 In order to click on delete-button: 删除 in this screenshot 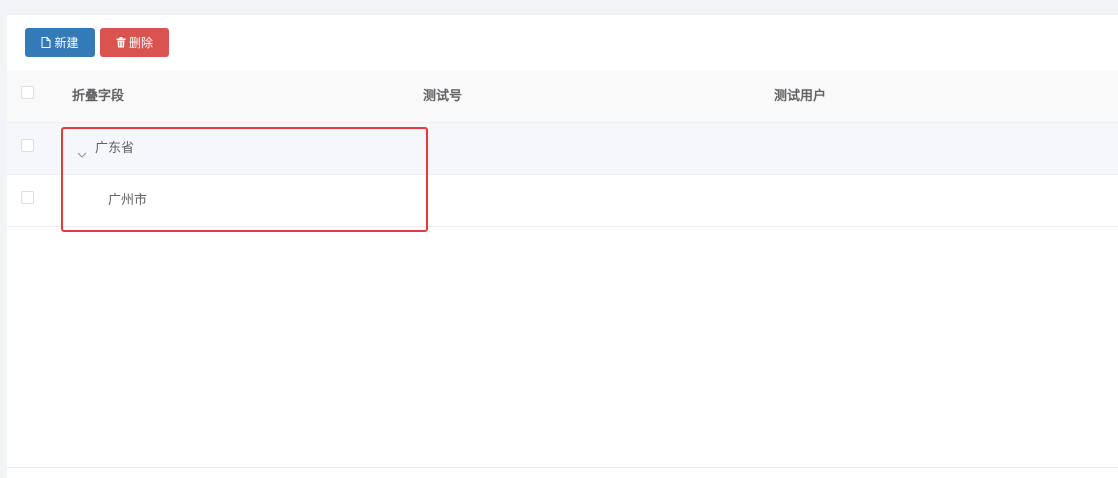, I will do `click(134, 42)`.